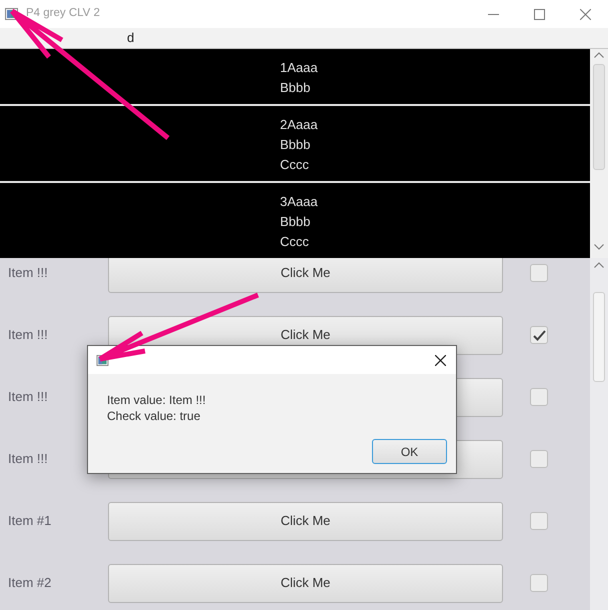  What do you see at coordinates (63, 14) in the screenshot?
I see `window-title: P4 grey CLV 2` at bounding box center [63, 14].